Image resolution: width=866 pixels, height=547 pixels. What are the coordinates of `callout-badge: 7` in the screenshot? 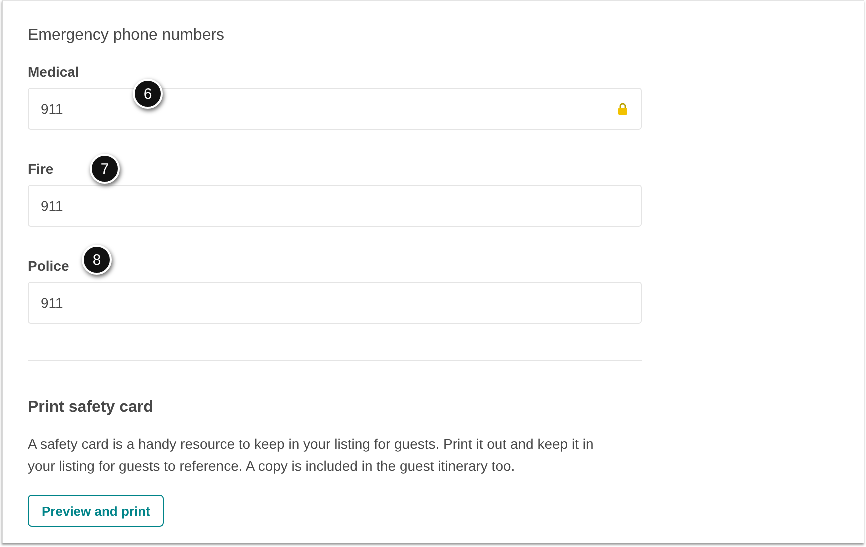 It's located at (105, 169).